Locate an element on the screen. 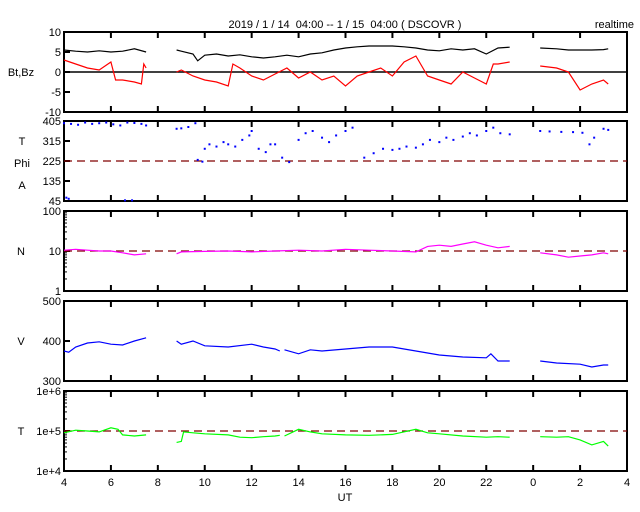  panel-label: A is located at coordinates (22, 186).